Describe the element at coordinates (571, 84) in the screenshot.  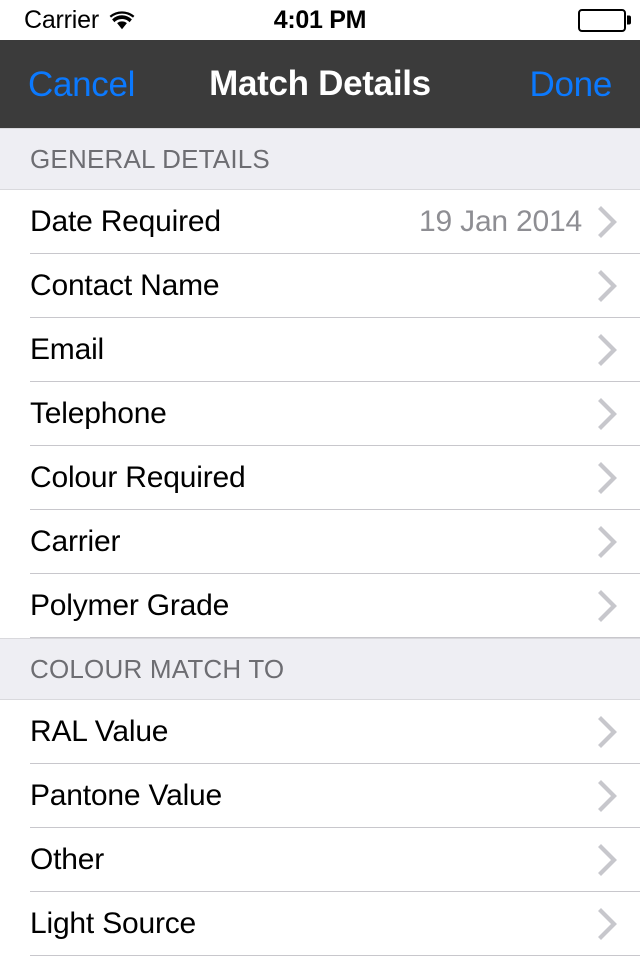
I see `done-button: Done` at that location.